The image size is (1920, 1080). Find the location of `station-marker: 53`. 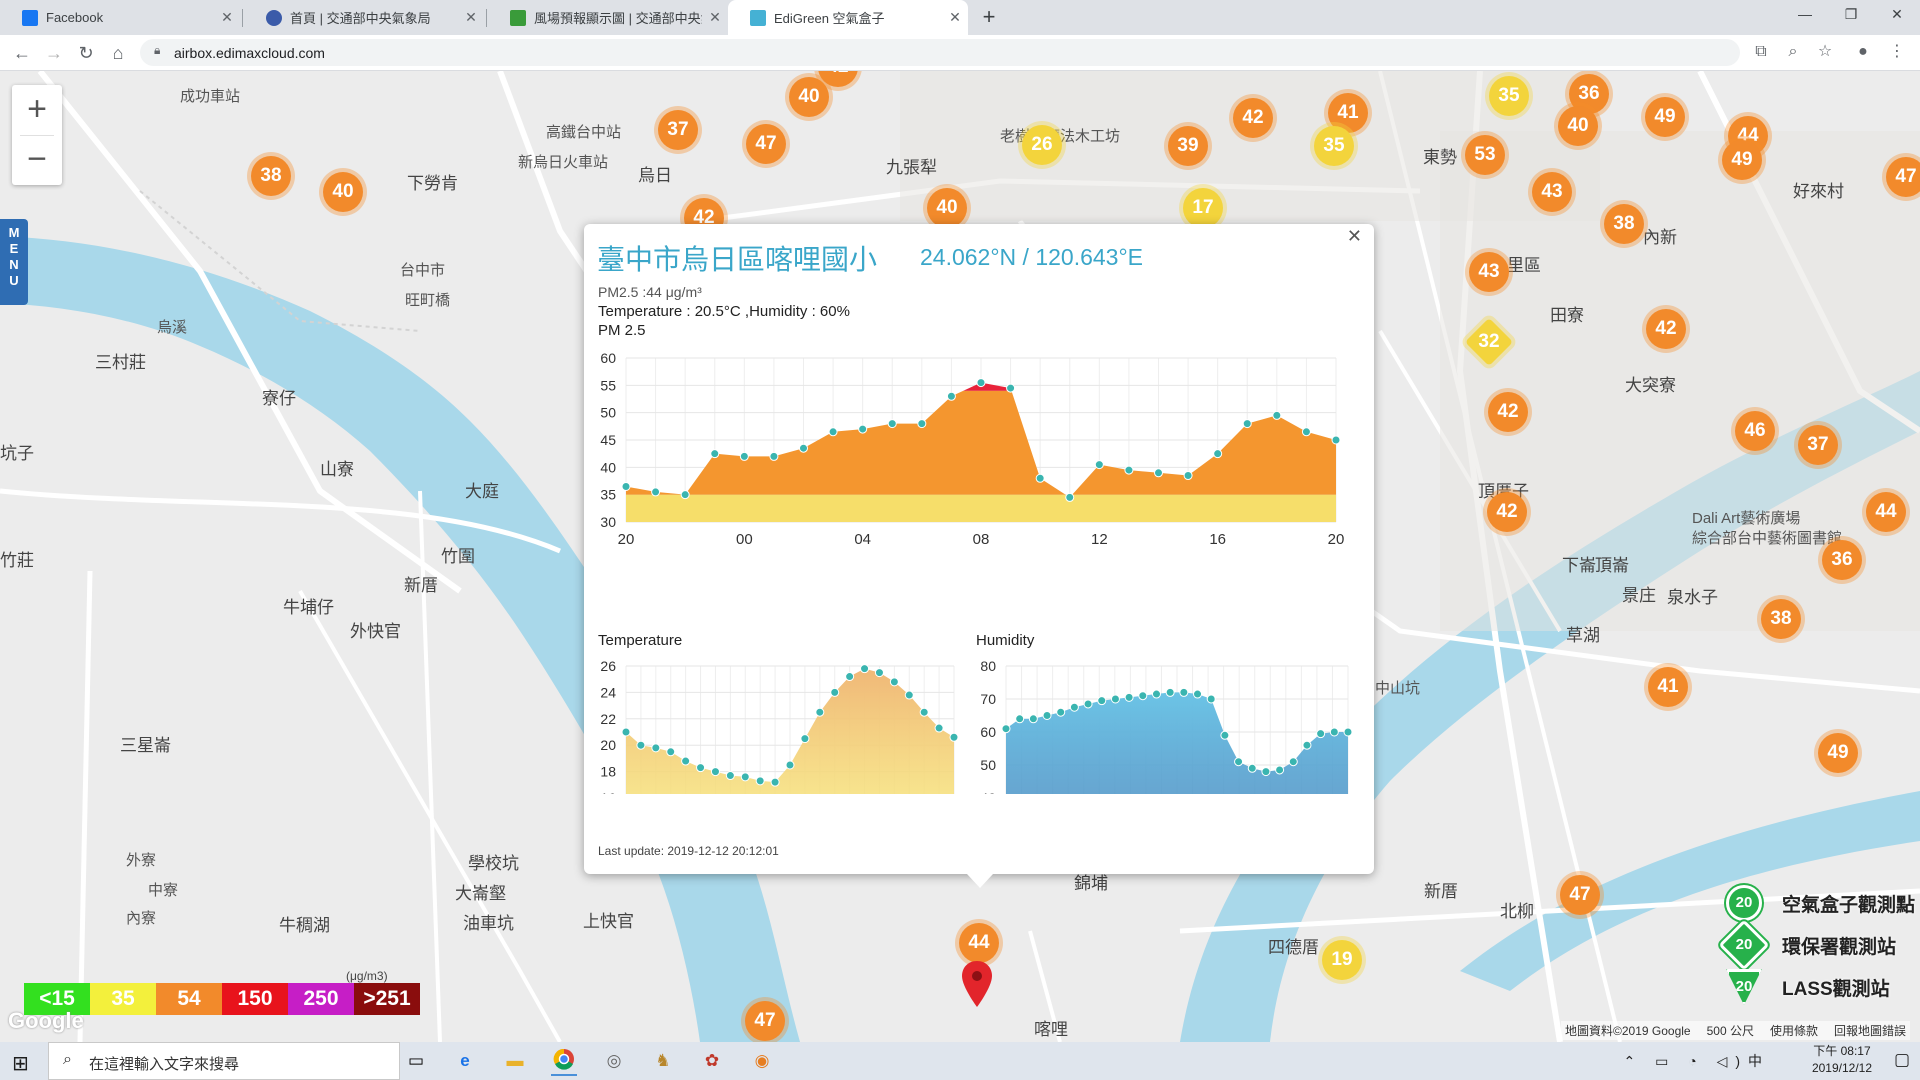

station-marker: 53 is located at coordinates (1485, 155).